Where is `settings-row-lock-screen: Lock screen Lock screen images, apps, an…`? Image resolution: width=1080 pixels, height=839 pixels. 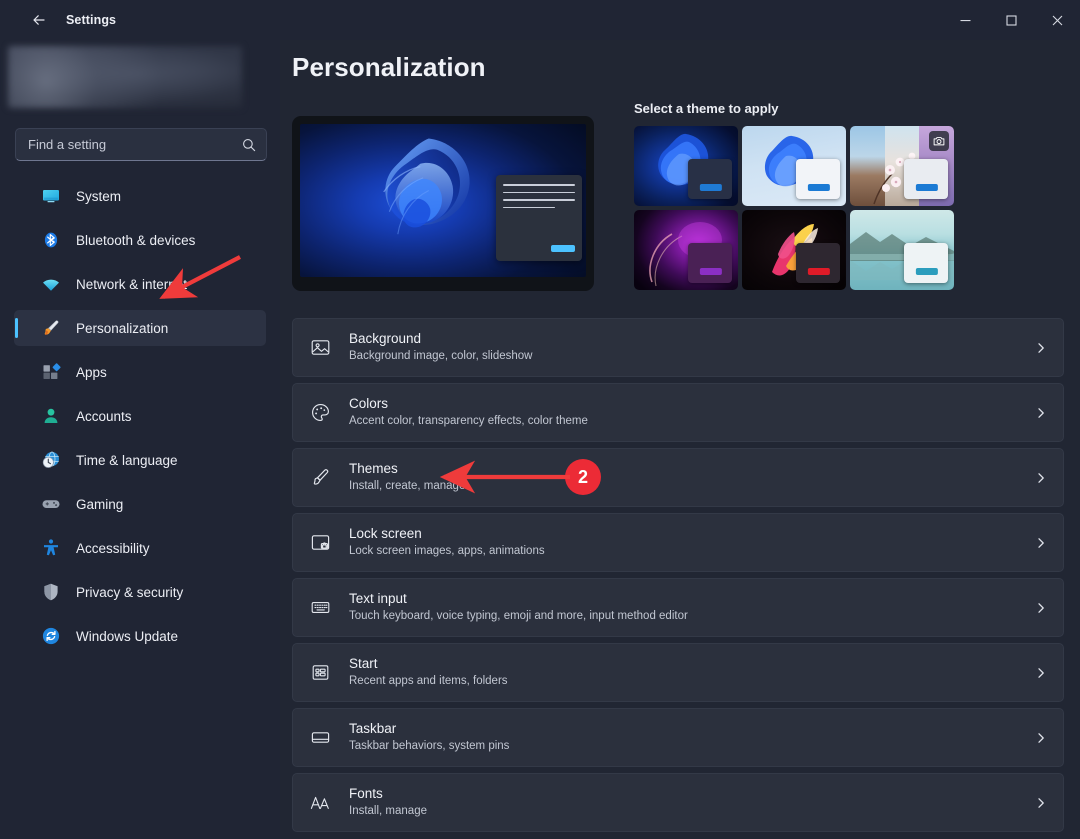 settings-row-lock-screen: Lock screen Lock screen images, apps, an… is located at coordinates (678, 542).